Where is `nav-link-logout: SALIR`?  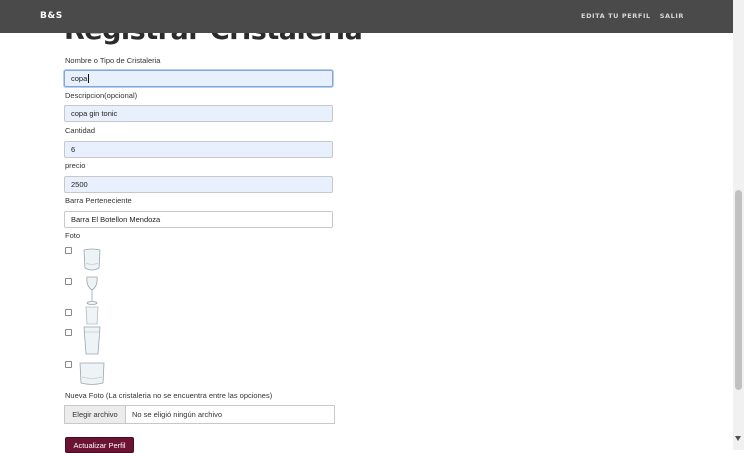 nav-link-logout: SALIR is located at coordinates (672, 16).